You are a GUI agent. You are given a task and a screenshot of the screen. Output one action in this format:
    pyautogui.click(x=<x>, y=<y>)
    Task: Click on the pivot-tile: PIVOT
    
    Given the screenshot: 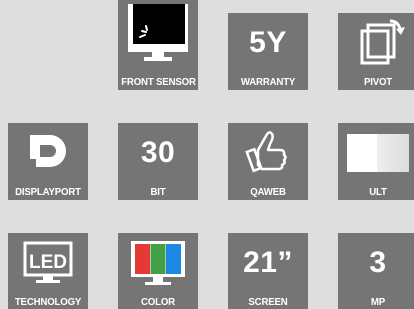 What is the action you would take?
    pyautogui.click(x=376, y=51)
    